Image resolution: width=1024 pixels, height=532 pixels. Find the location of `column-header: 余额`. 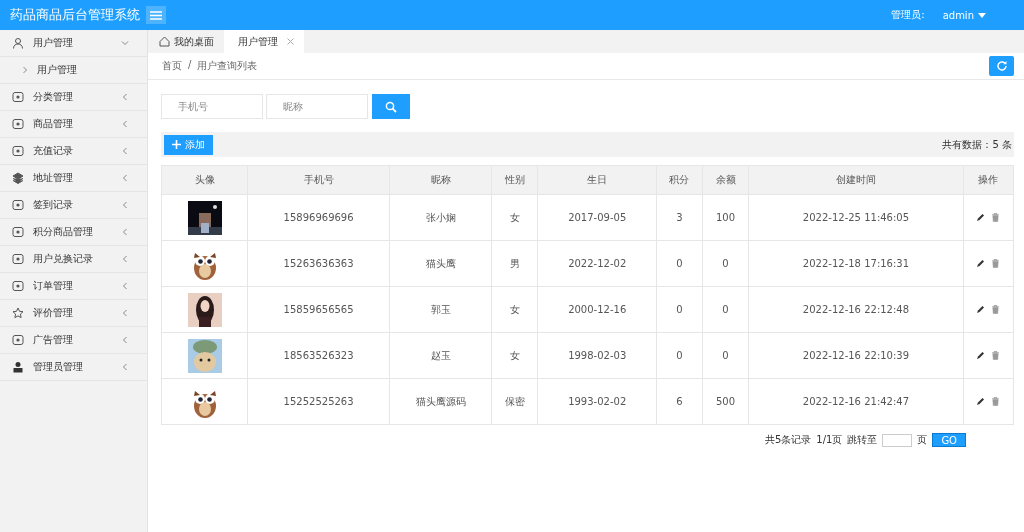

column-header: 余额 is located at coordinates (725, 180).